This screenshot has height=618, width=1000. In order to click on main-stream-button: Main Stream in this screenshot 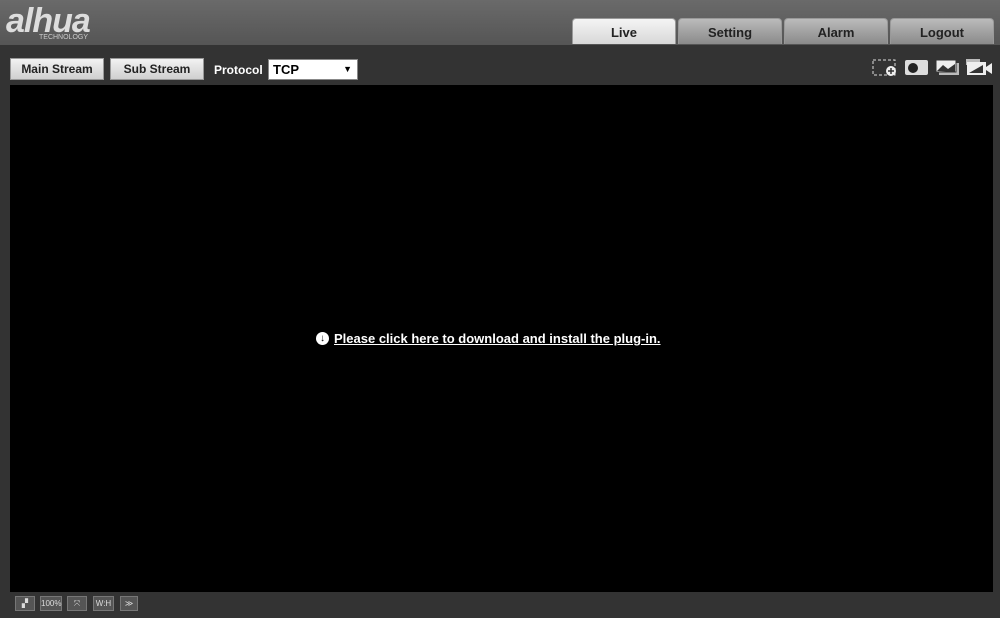, I will do `click(57, 69)`.